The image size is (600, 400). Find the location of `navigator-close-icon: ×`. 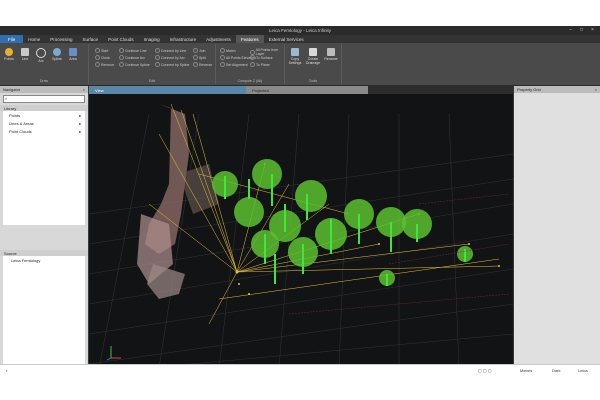

navigator-close-icon: × is located at coordinates (84, 89).